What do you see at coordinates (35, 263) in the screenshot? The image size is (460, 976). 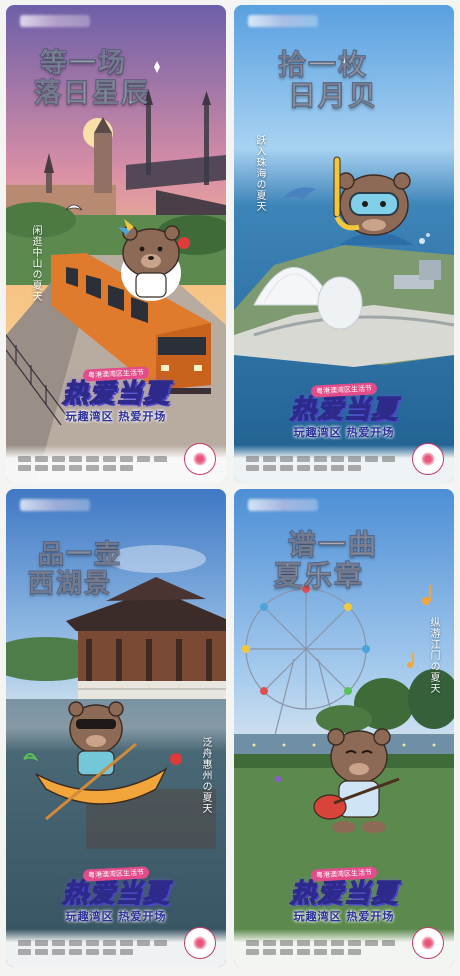 I see `side-caption: 闲逛中山の夏天` at bounding box center [35, 263].